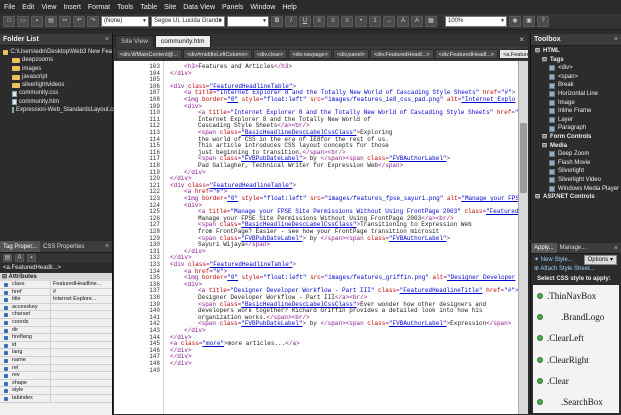  What do you see at coordinates (319, 21) in the screenshot?
I see `align-left-icon: ≡` at bounding box center [319, 21].